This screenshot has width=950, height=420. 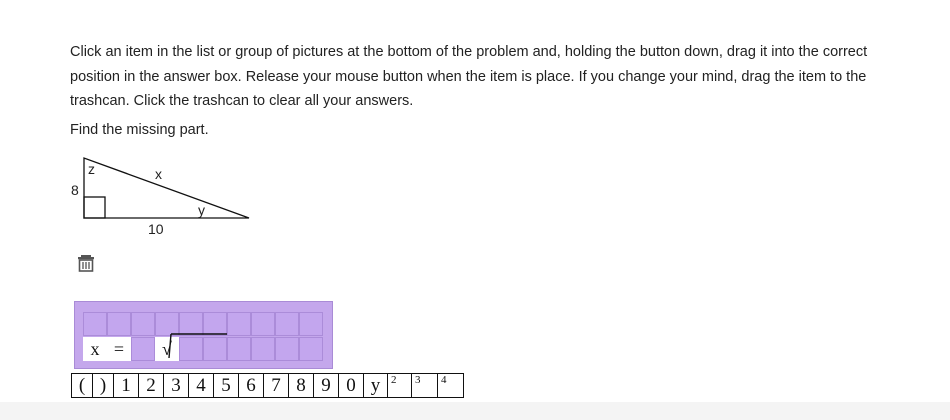 I want to click on answer-row-superscript, so click(x=203, y=324).